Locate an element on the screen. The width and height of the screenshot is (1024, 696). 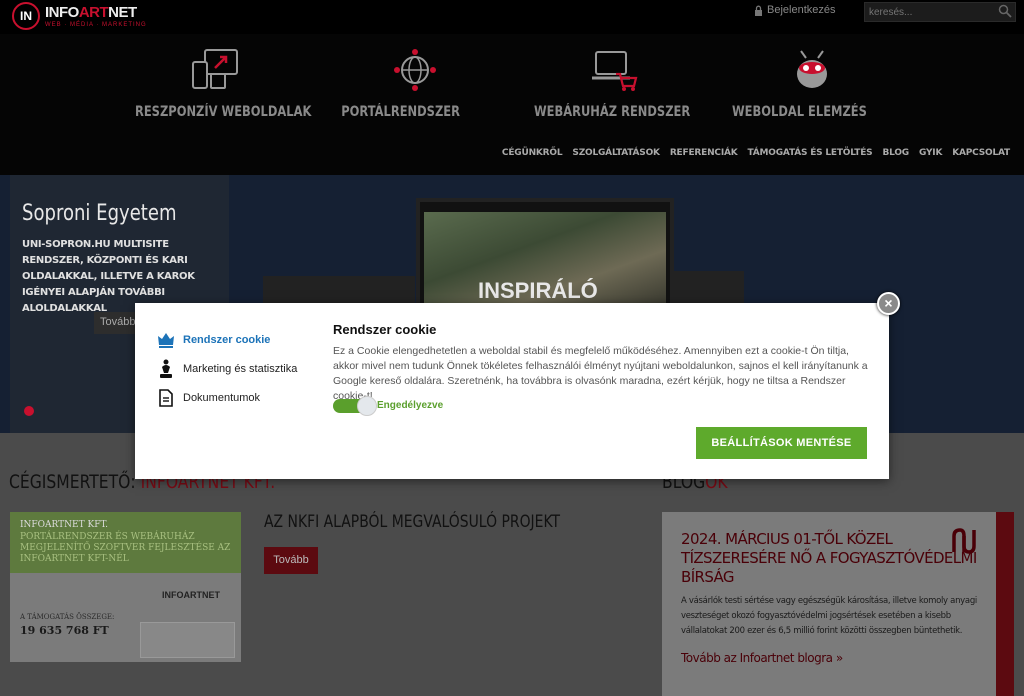
cookie-modal-title: Rendszer cookie is located at coordinates (385, 329).